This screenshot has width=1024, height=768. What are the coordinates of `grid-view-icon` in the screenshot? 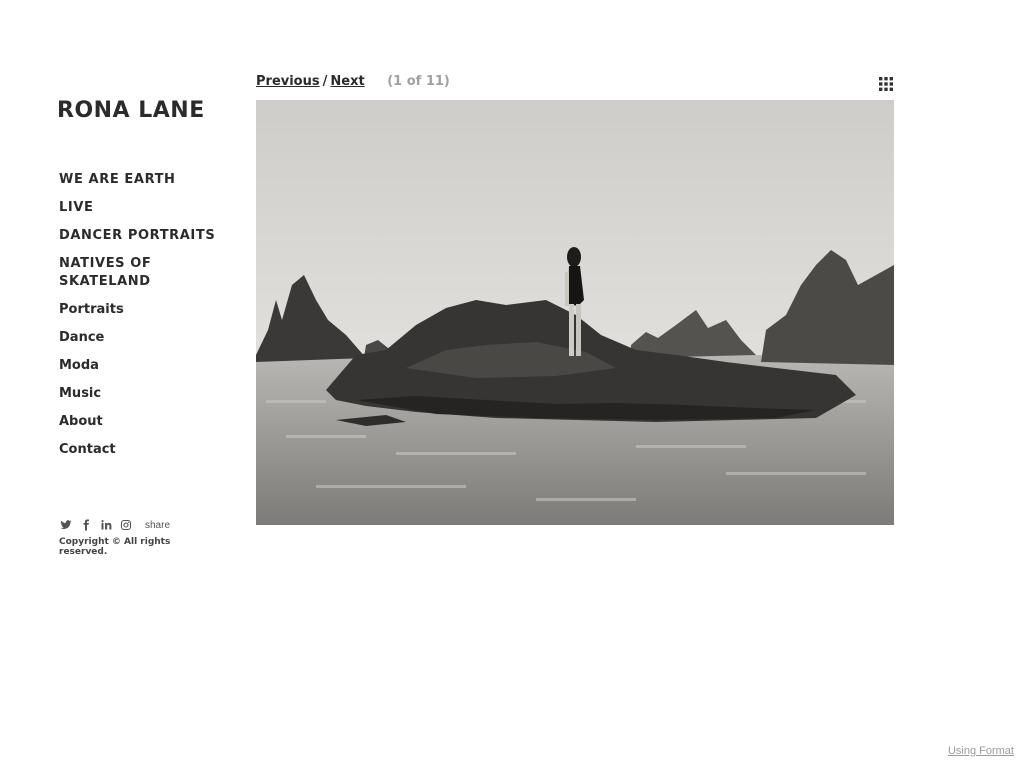 It's located at (886, 84).